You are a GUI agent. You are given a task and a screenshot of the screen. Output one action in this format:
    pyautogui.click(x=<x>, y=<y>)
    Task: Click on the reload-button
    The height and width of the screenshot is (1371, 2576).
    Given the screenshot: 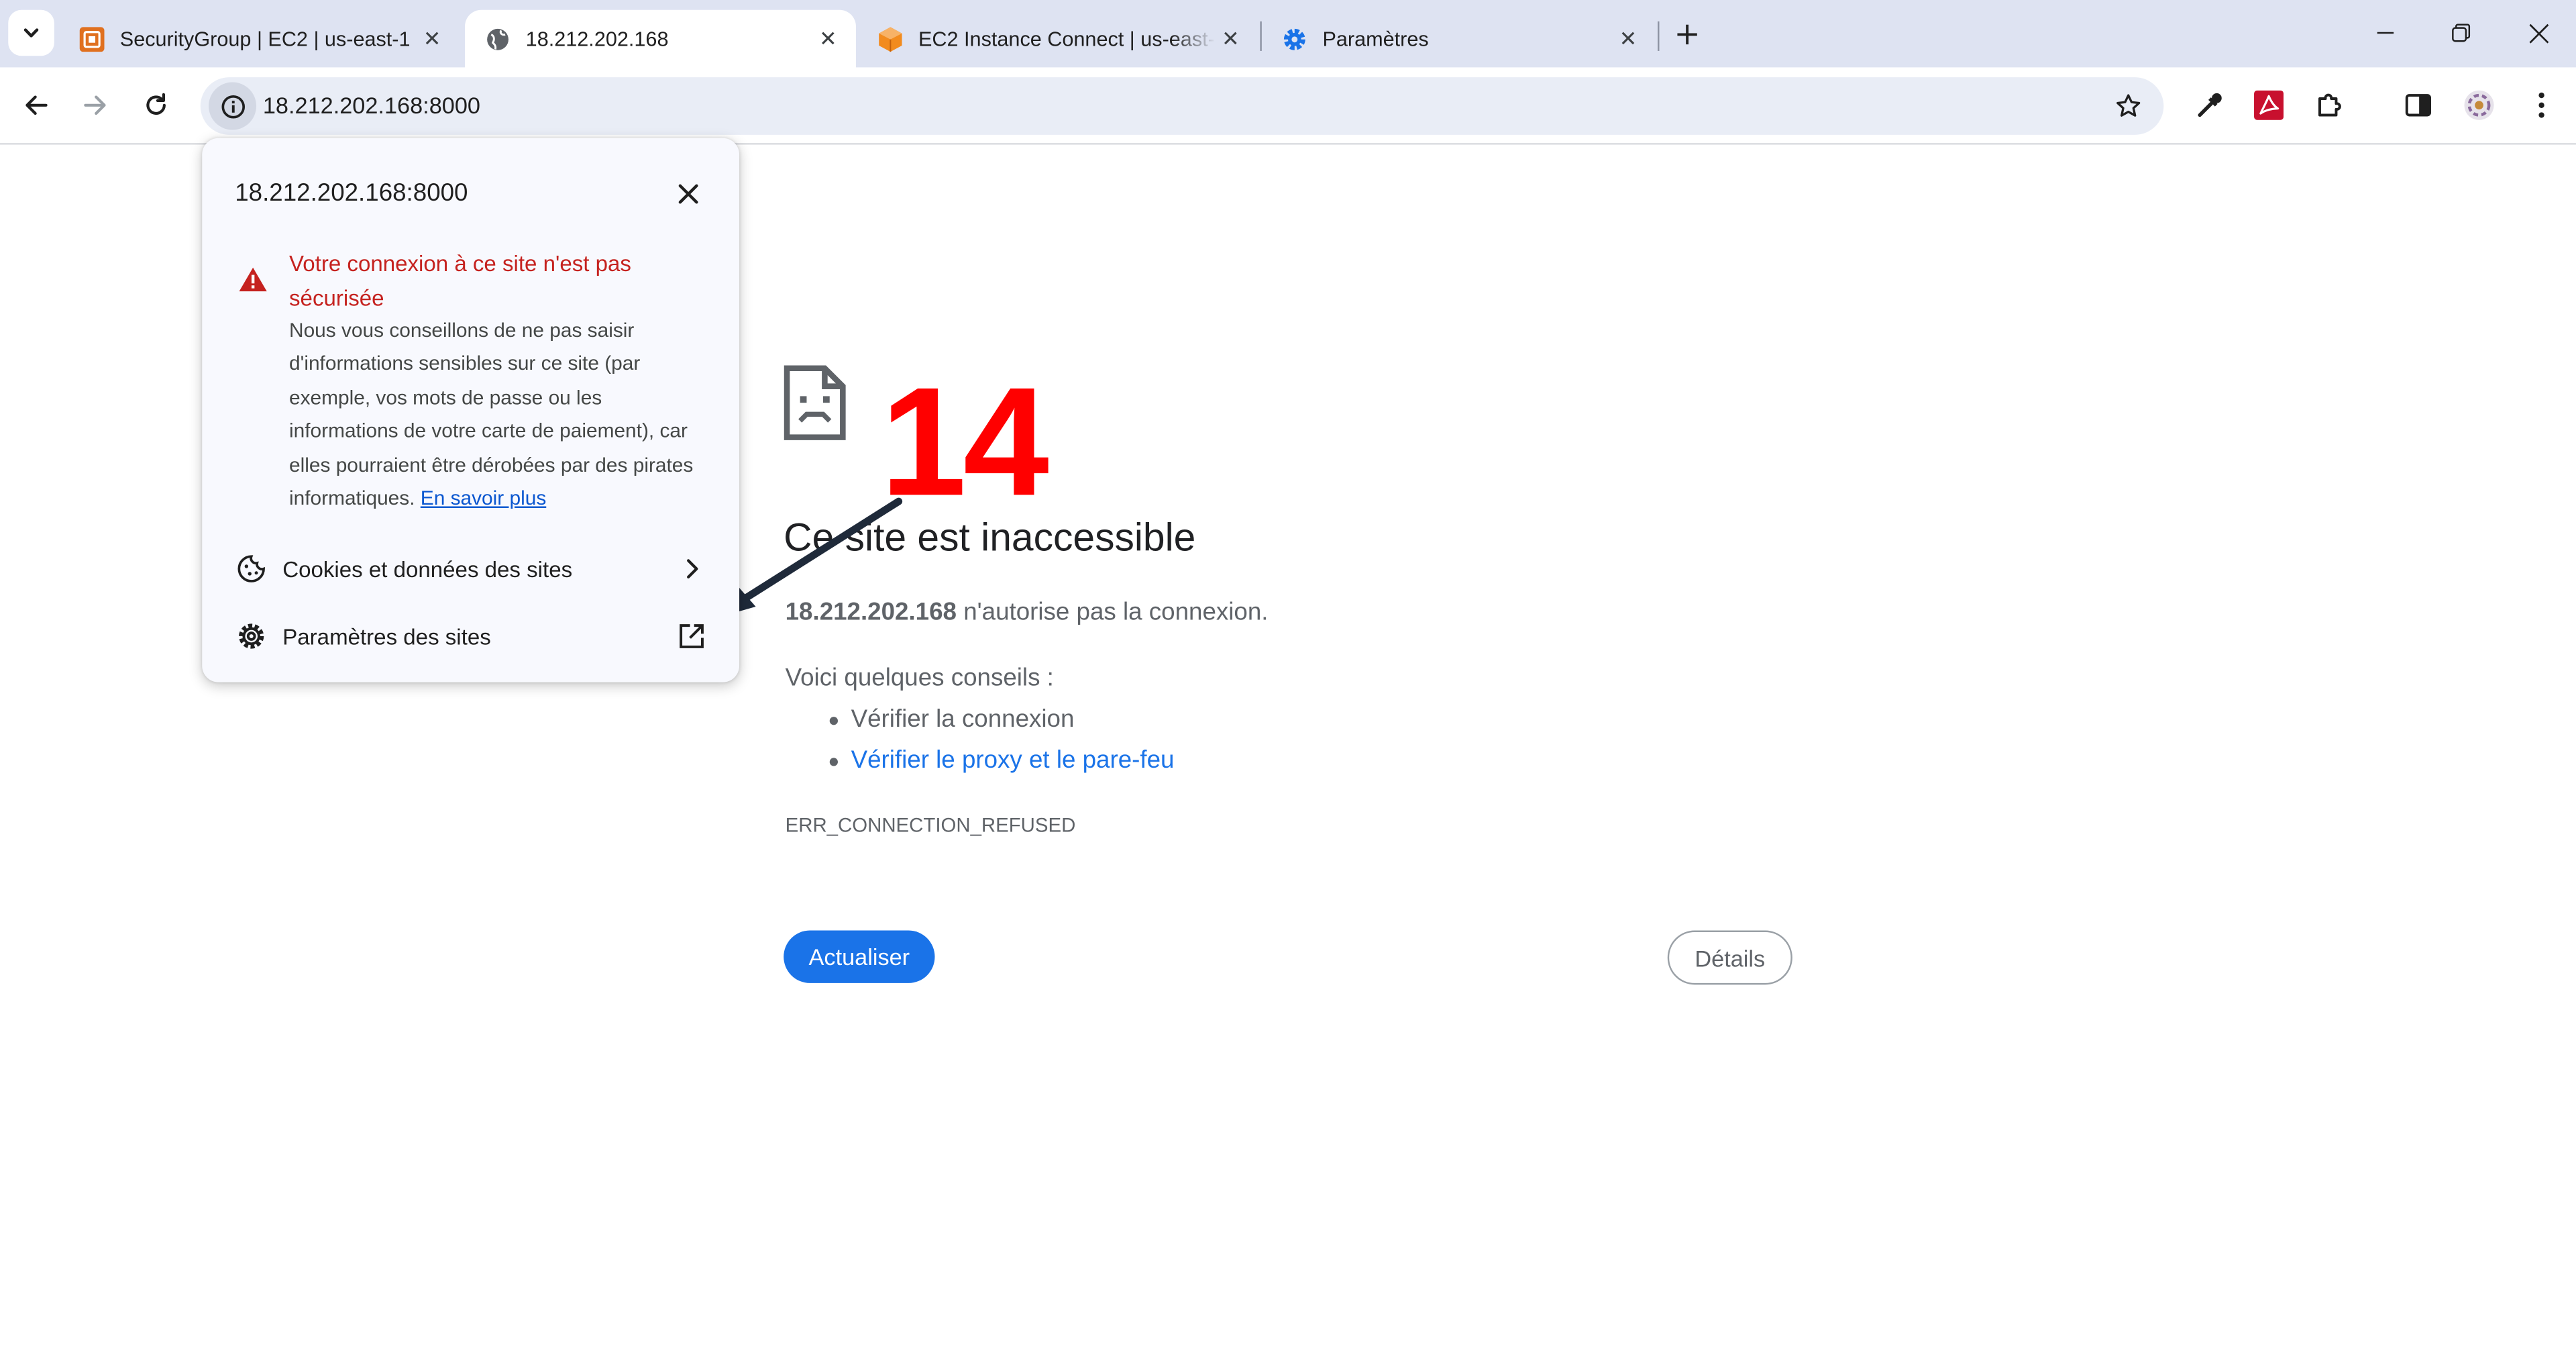 What is the action you would take?
    pyautogui.click(x=156, y=105)
    